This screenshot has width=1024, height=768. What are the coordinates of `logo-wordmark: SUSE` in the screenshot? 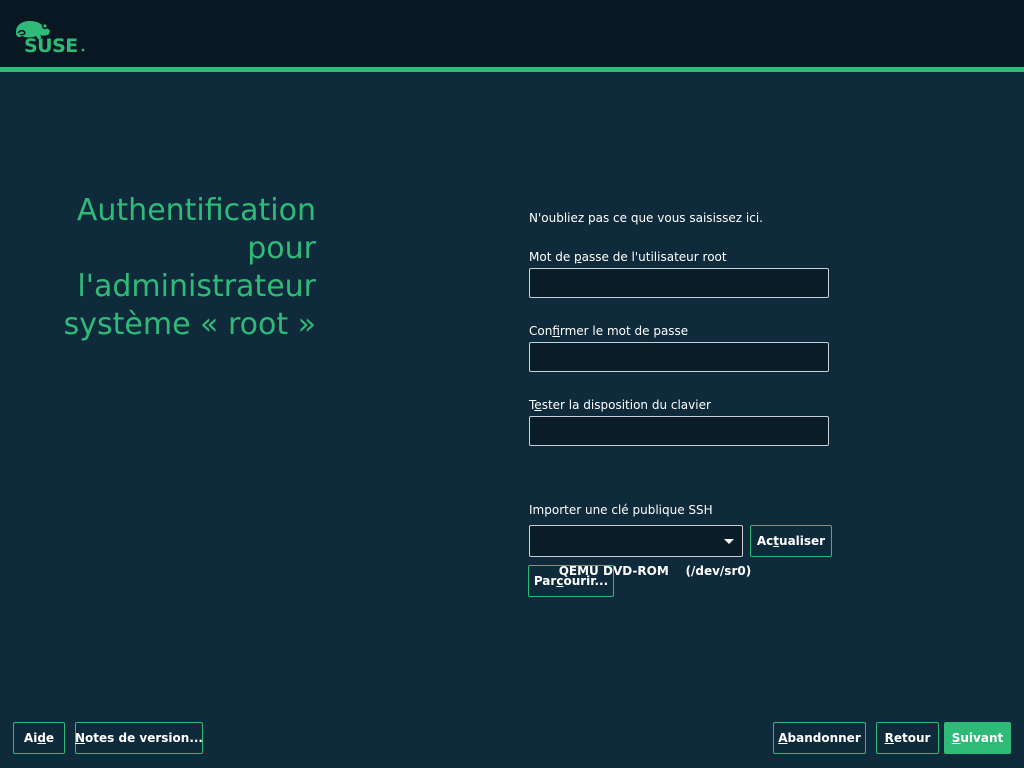 It's located at (51, 45).